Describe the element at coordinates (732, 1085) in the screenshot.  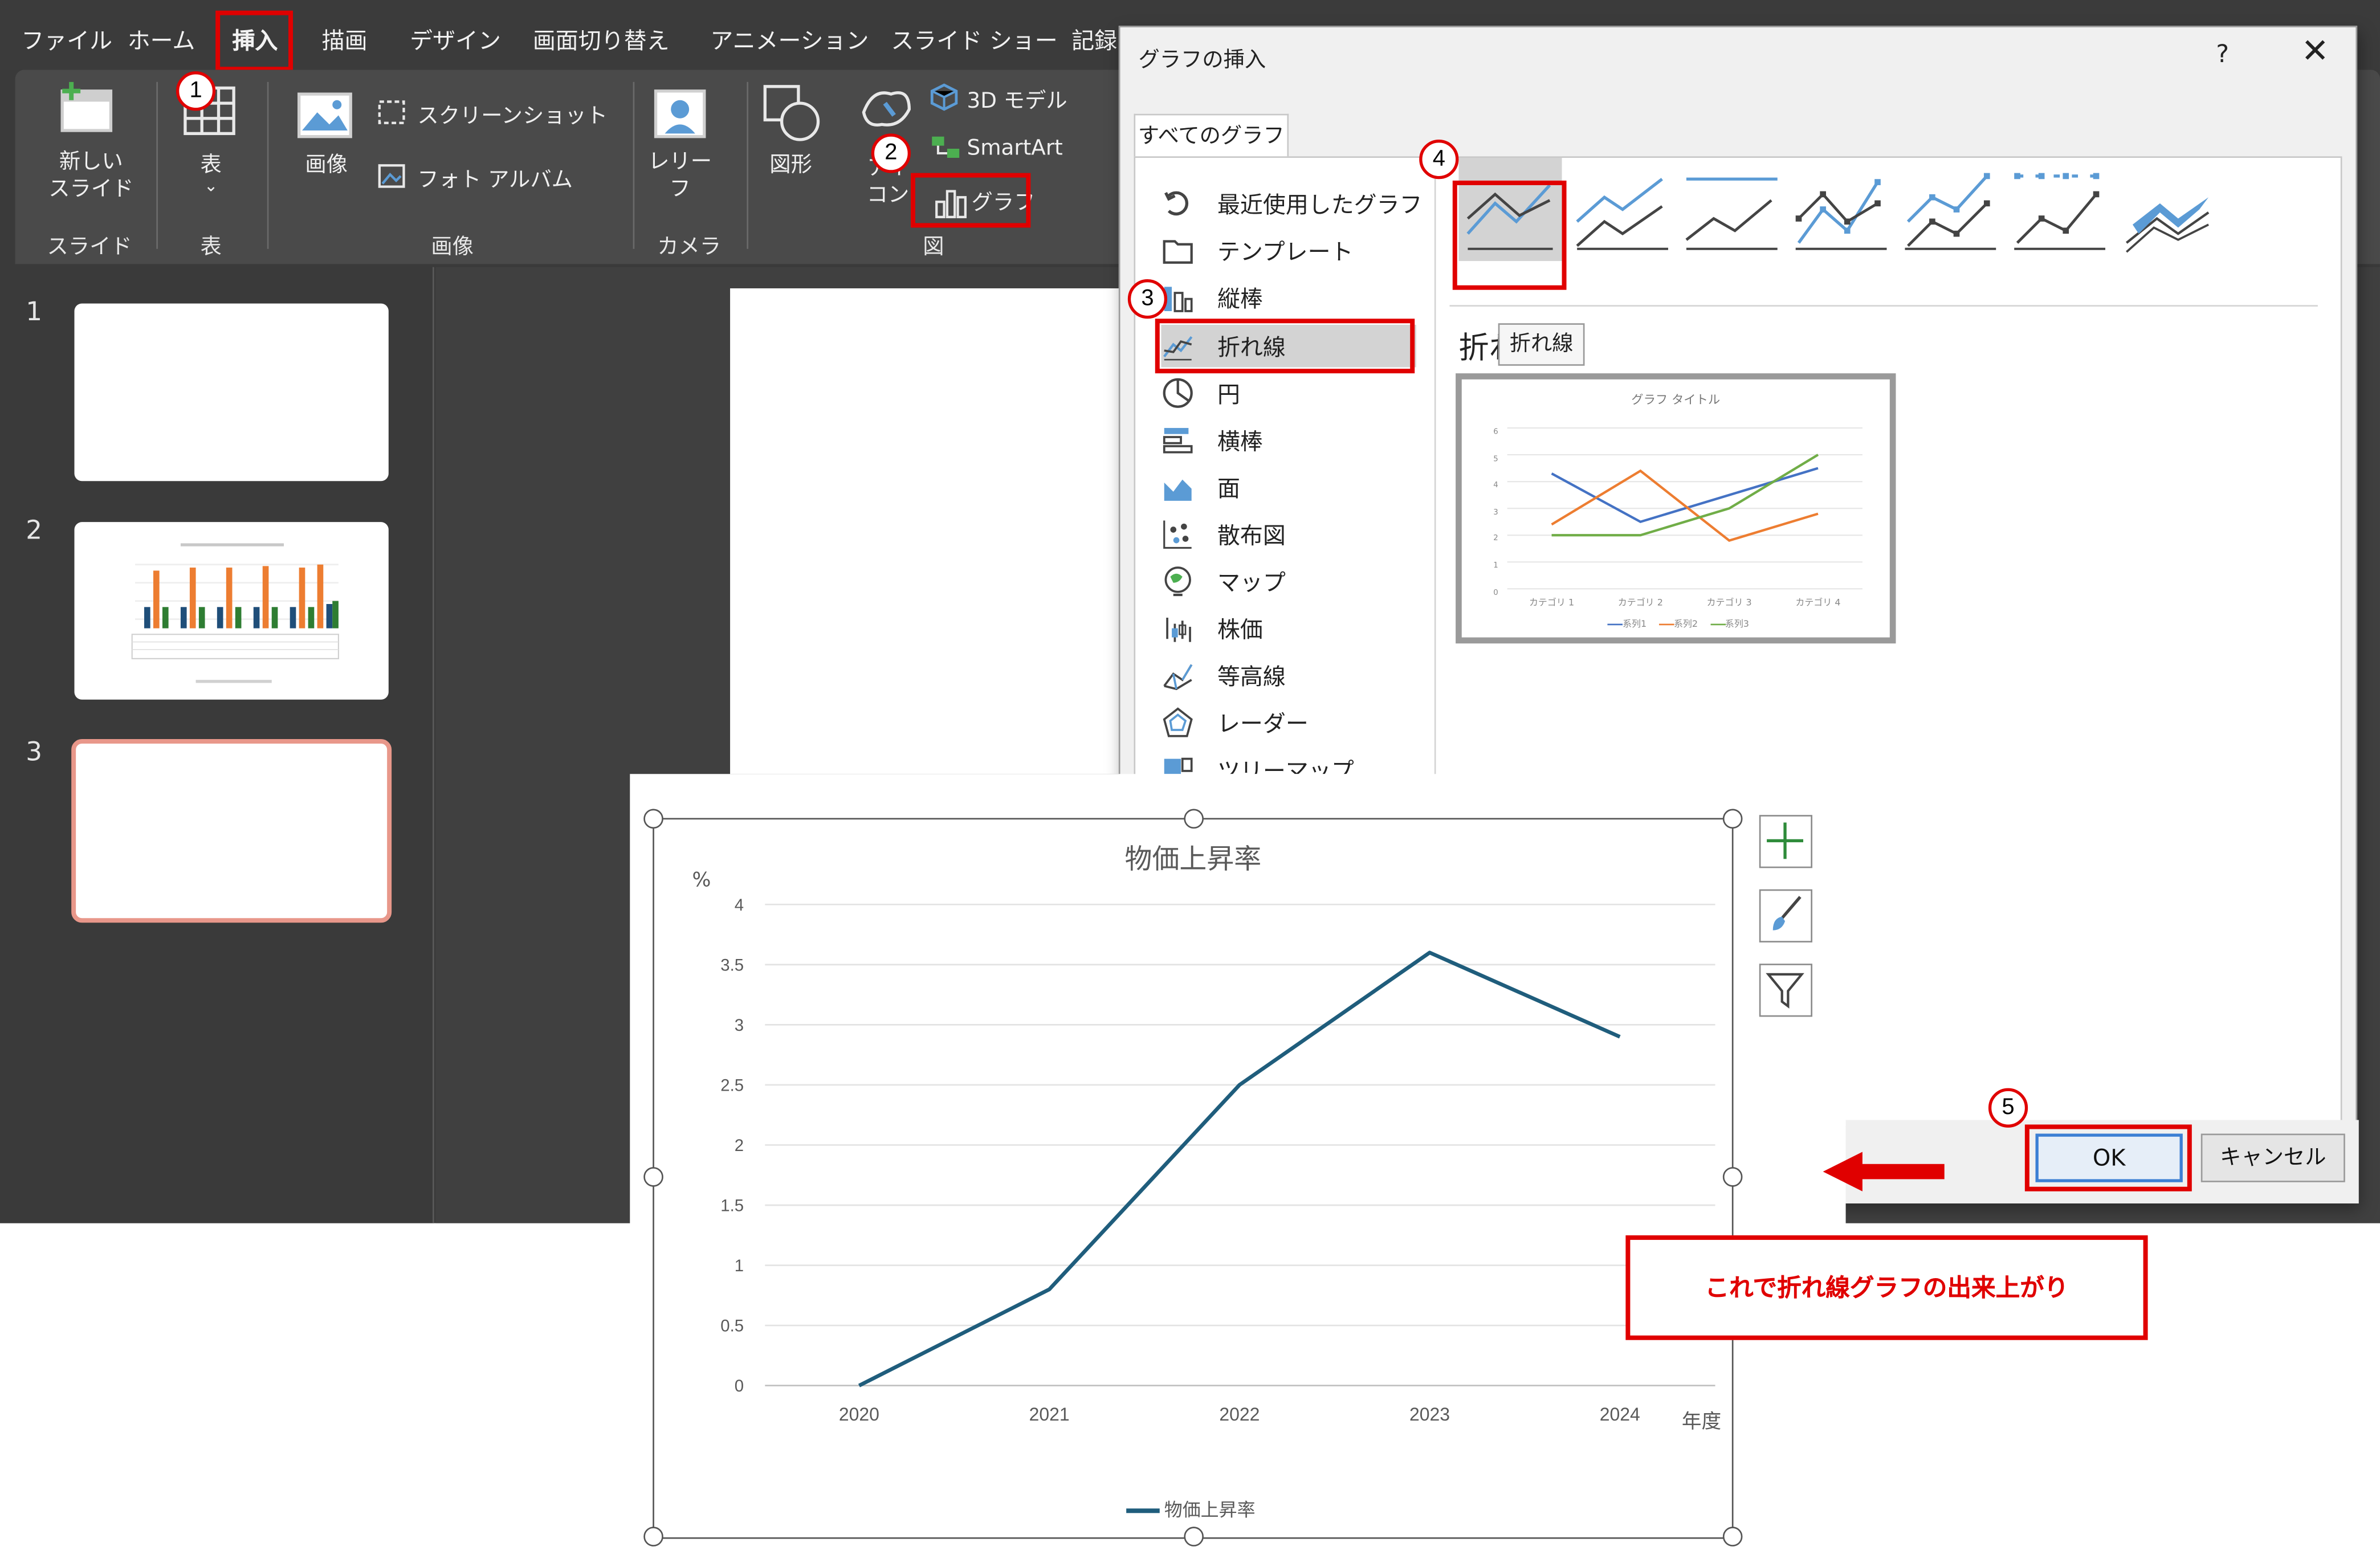
I see `y-tick-label: 2.5` at that location.